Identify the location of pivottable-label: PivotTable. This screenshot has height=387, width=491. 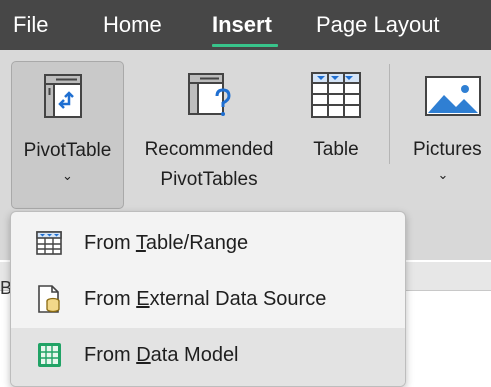
(67, 150).